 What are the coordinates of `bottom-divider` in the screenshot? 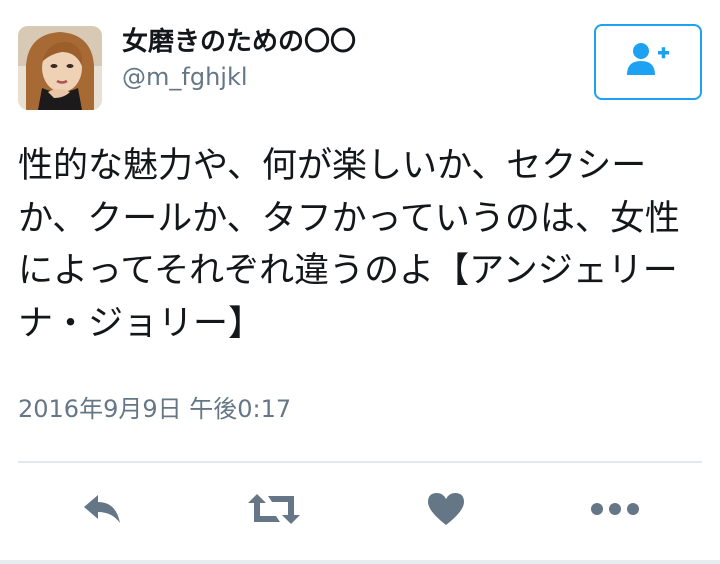 It's located at (360, 562).